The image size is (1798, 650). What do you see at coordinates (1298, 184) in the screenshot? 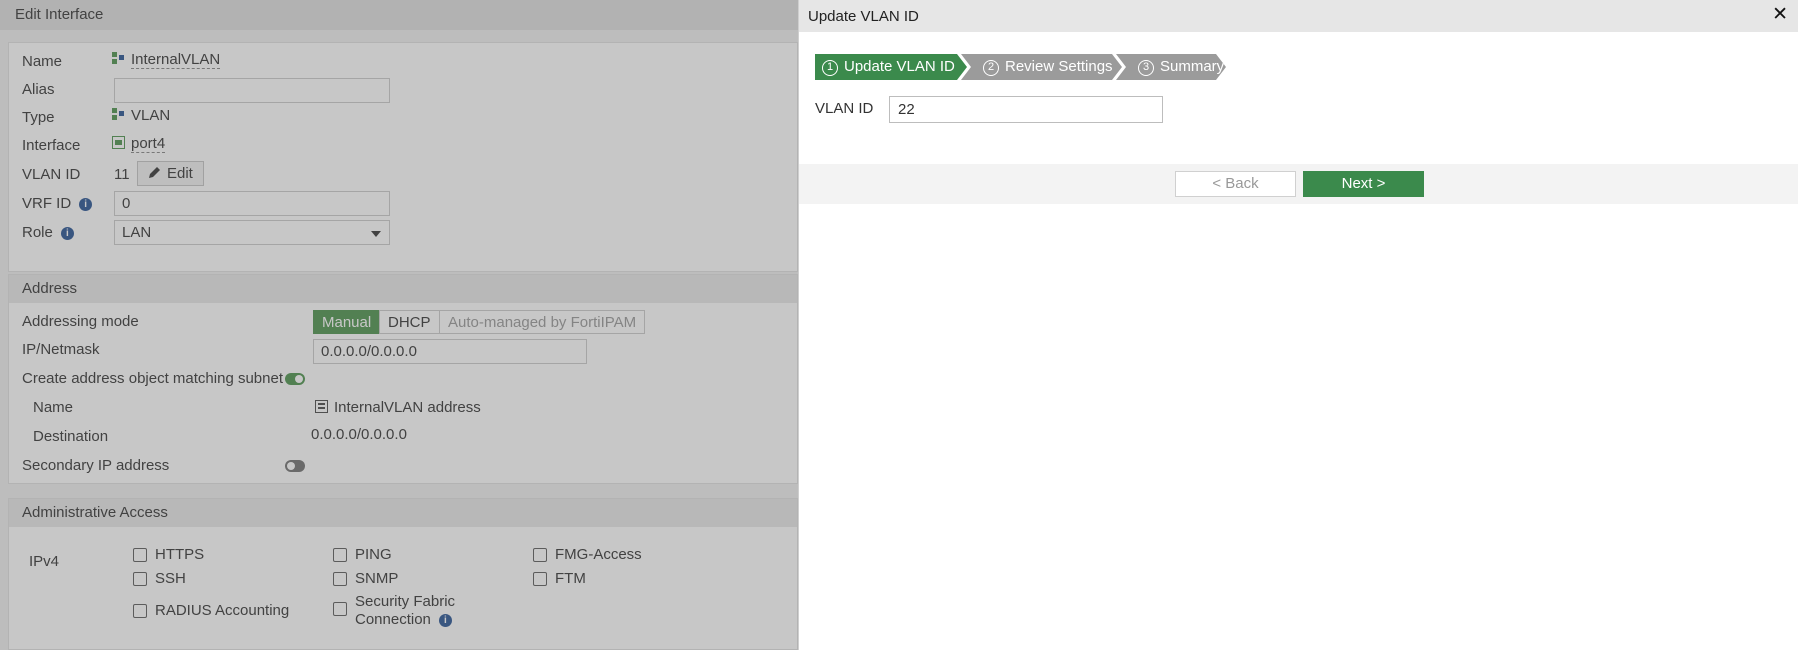
I see `dialog-footer: < Back Next >` at bounding box center [1298, 184].